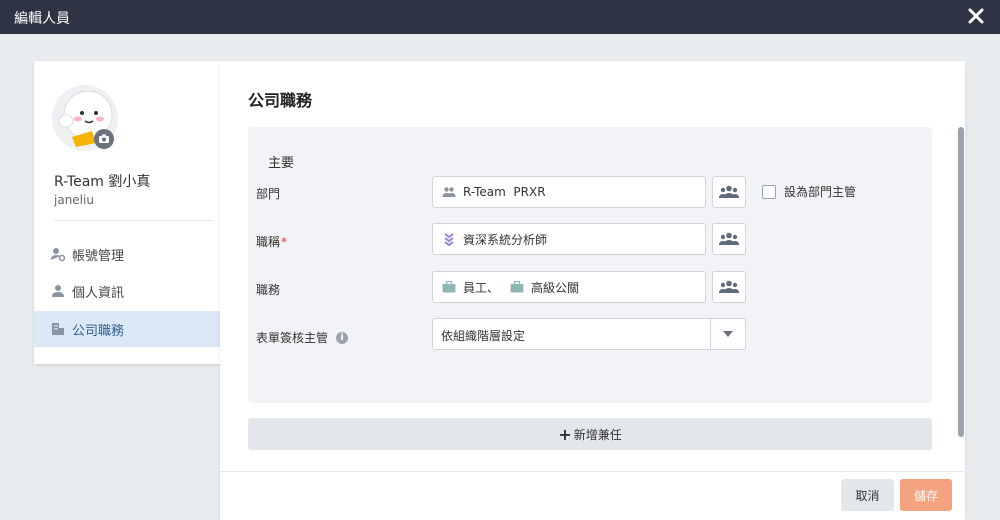 This screenshot has height=520, width=1000. I want to click on camera-icon, so click(104, 138).